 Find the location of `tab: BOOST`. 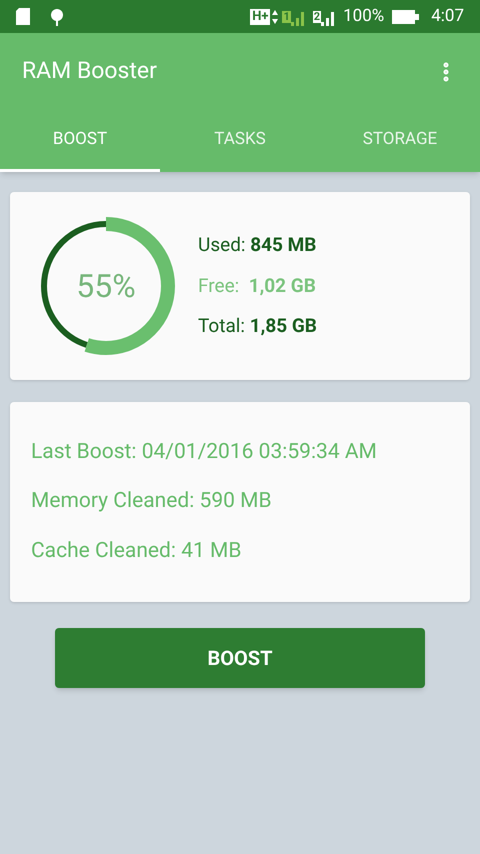

tab: BOOST is located at coordinates (80, 141).